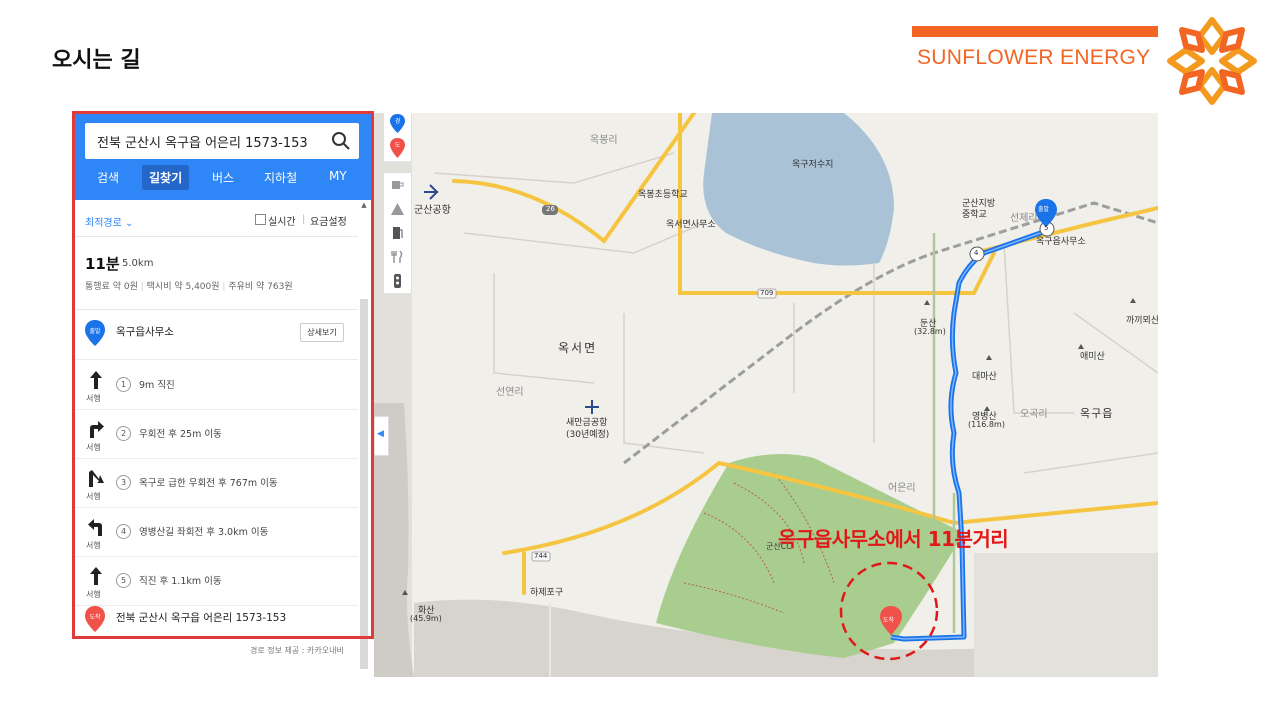 The height and width of the screenshot is (720, 1280). What do you see at coordinates (189, 287) in the screenshot?
I see `route-fees: 통행료 약 0원 | 택시비 약 5,400원 | 주유비 약 763원` at bounding box center [189, 287].